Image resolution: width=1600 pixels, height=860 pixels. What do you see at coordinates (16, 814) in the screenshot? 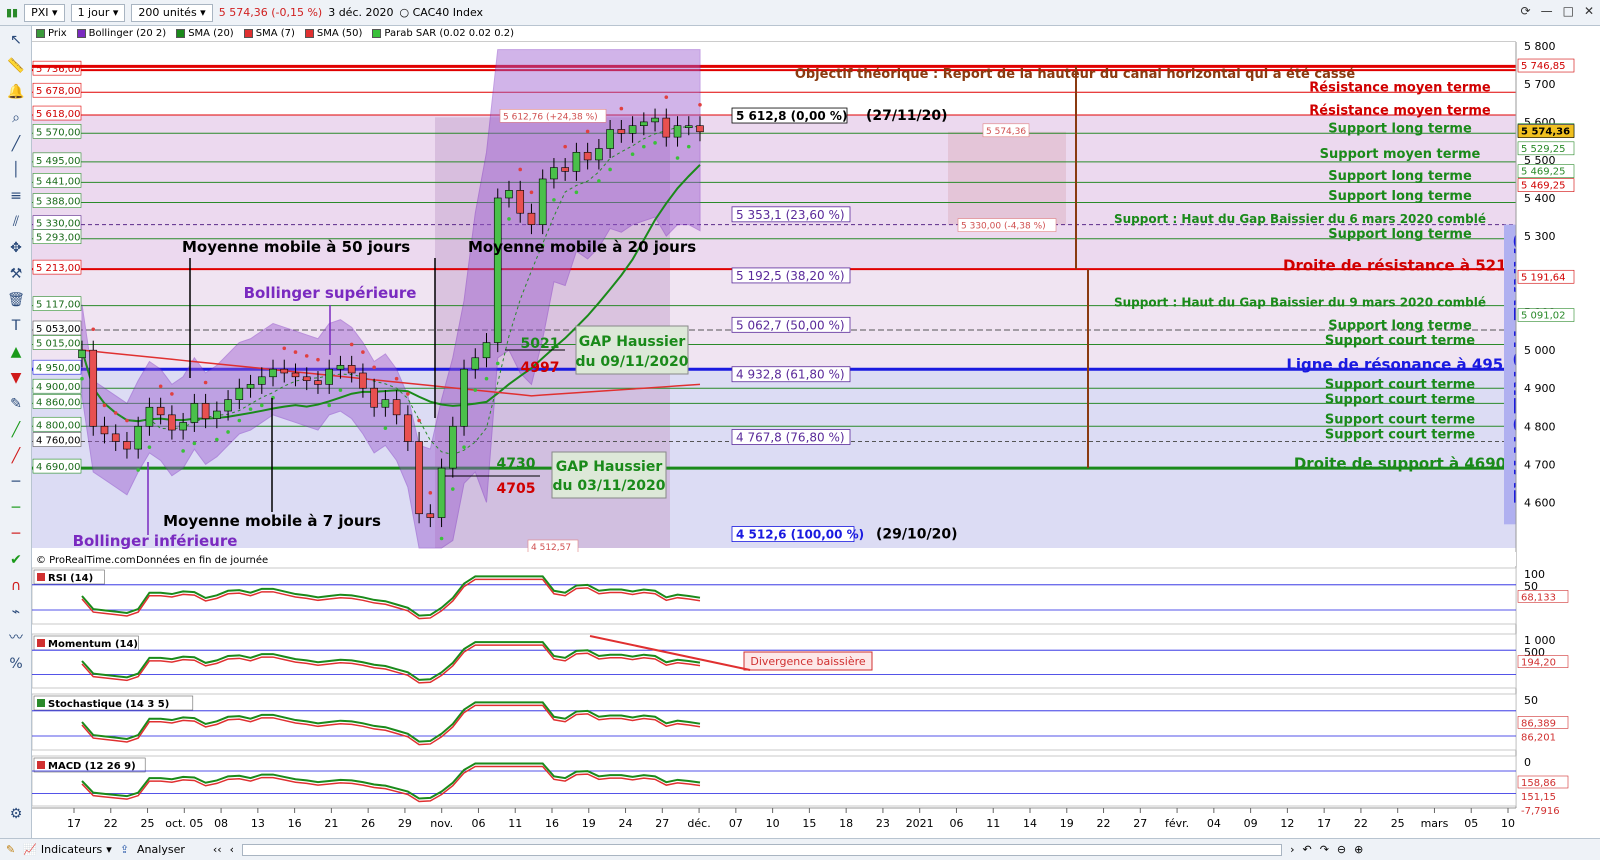
I see `settings-icon: ⚙` at bounding box center [16, 814].